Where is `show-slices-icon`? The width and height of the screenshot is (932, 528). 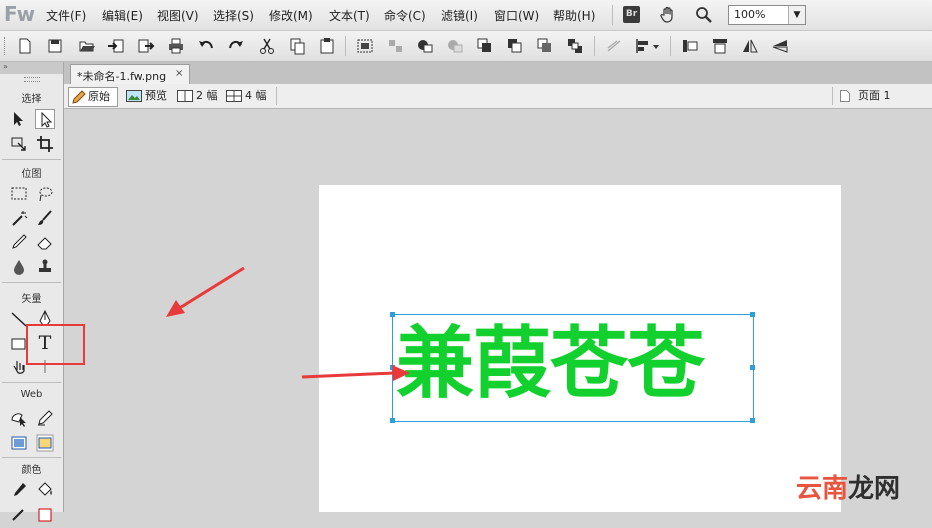
show-slices-icon is located at coordinates (45, 443).